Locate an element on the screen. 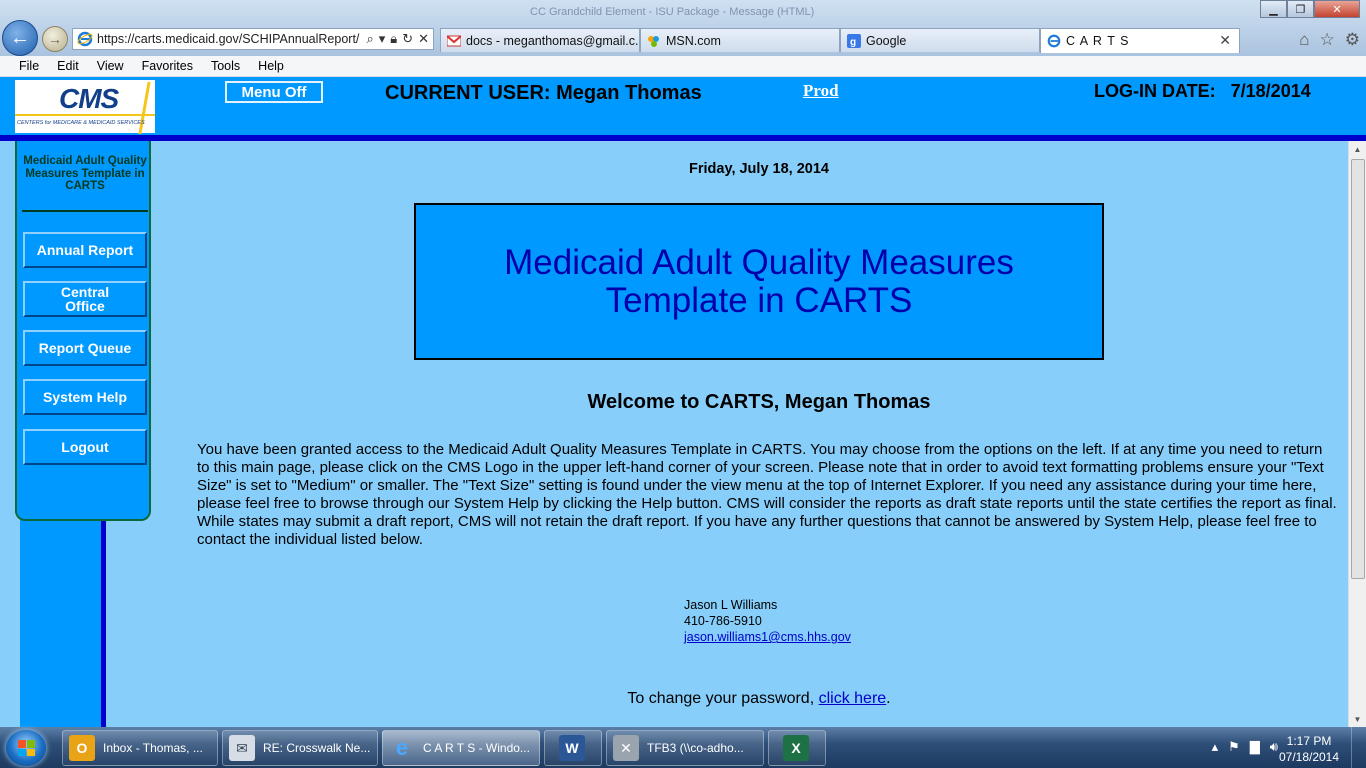  start-button is located at coordinates (26, 748).